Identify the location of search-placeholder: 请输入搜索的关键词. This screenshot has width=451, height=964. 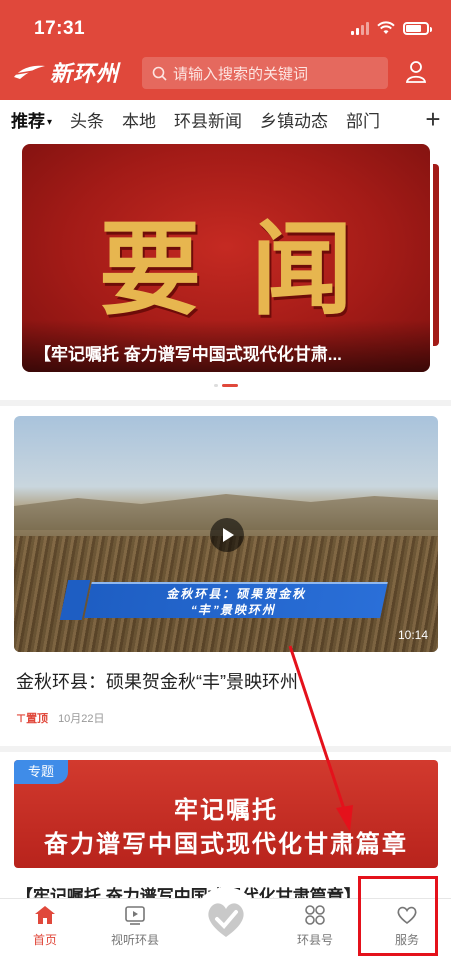
(241, 74).